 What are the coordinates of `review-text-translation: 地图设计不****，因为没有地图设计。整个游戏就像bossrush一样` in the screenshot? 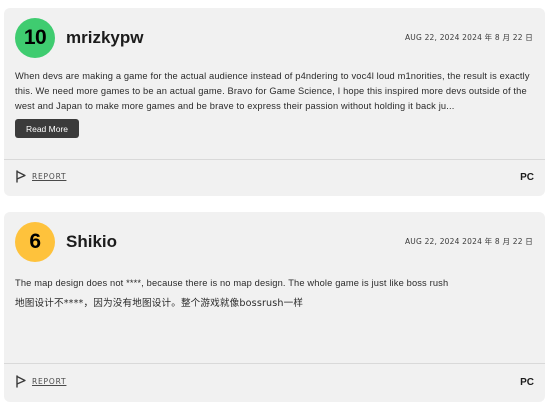 It's located at (159, 303).